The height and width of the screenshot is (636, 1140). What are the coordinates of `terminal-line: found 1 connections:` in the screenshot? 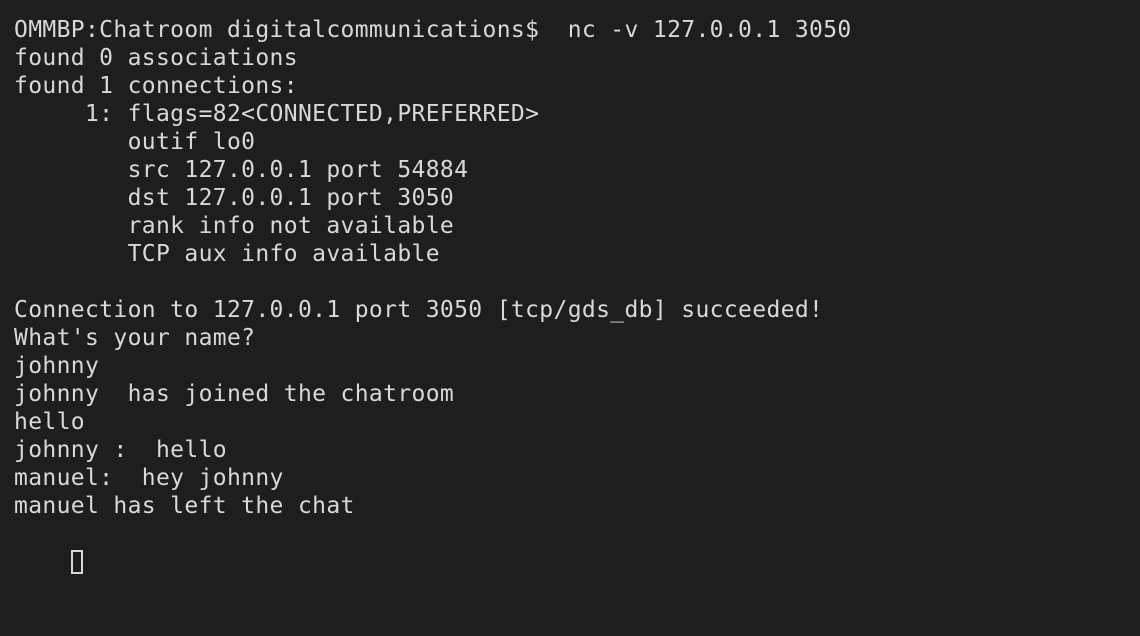 It's located at (156, 86).